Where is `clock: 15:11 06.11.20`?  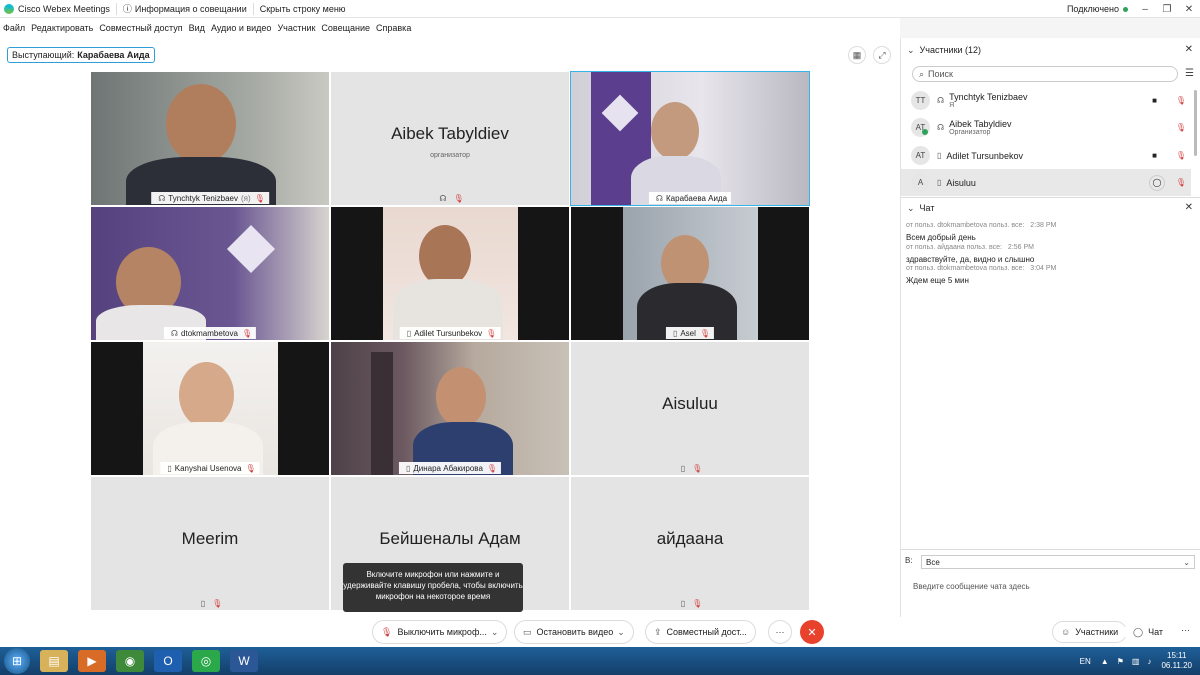
clock: 15:11 06.11.20 is located at coordinates (1176, 661).